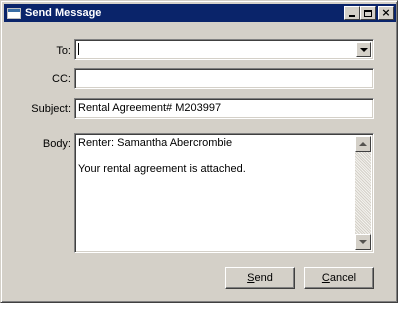 This screenshot has width=404, height=309. What do you see at coordinates (224, 49) in the screenshot?
I see `to-combobox` at bounding box center [224, 49].